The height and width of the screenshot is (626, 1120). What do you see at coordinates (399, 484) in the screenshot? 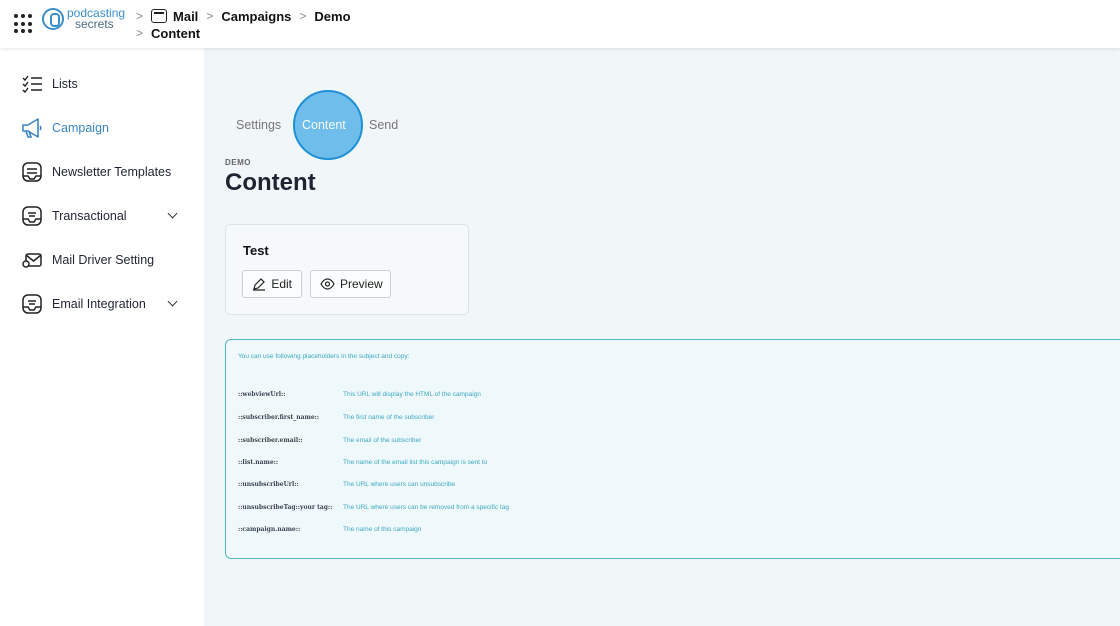
I see `placeholder-description: The URL where users can unsubscribe` at bounding box center [399, 484].